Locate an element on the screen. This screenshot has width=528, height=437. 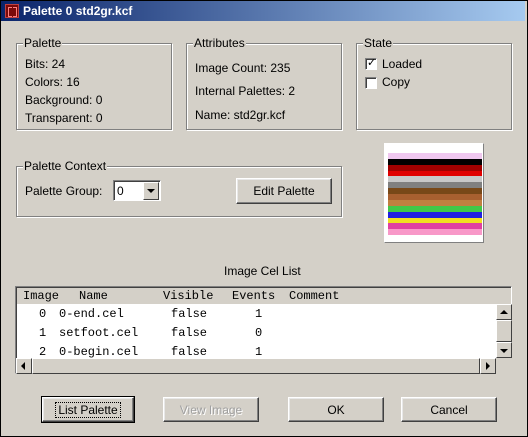
arrow-up-icon is located at coordinates (504, 312).